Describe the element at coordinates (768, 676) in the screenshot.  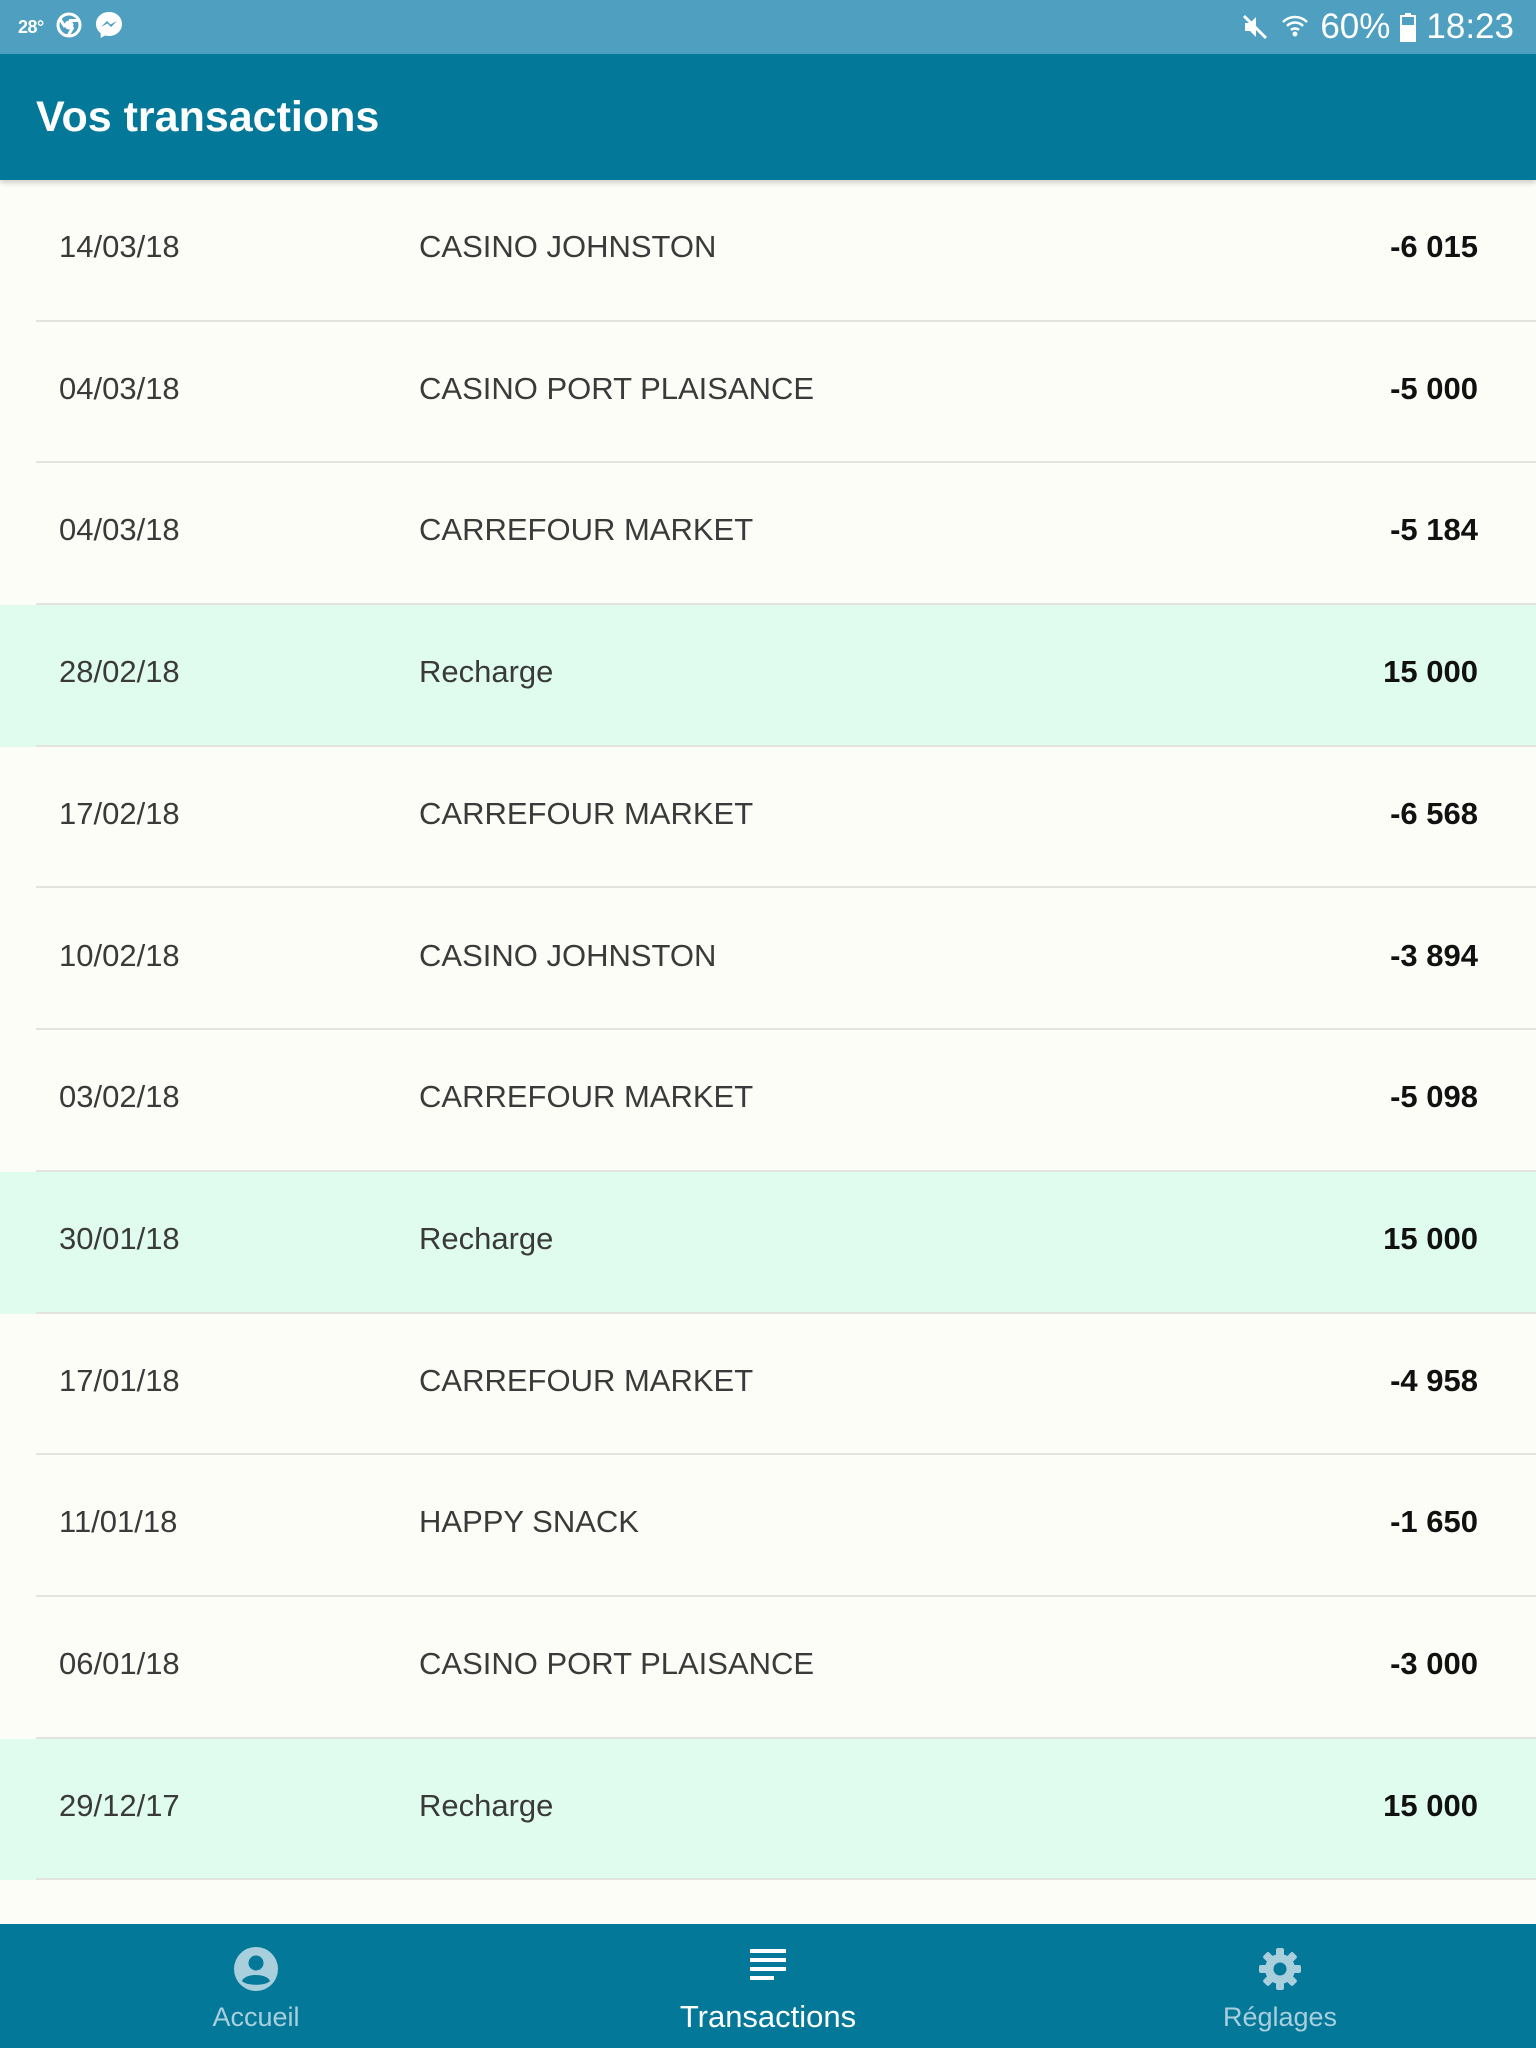
I see `transaction-row: 28/02/18 Recharge 15 000` at that location.